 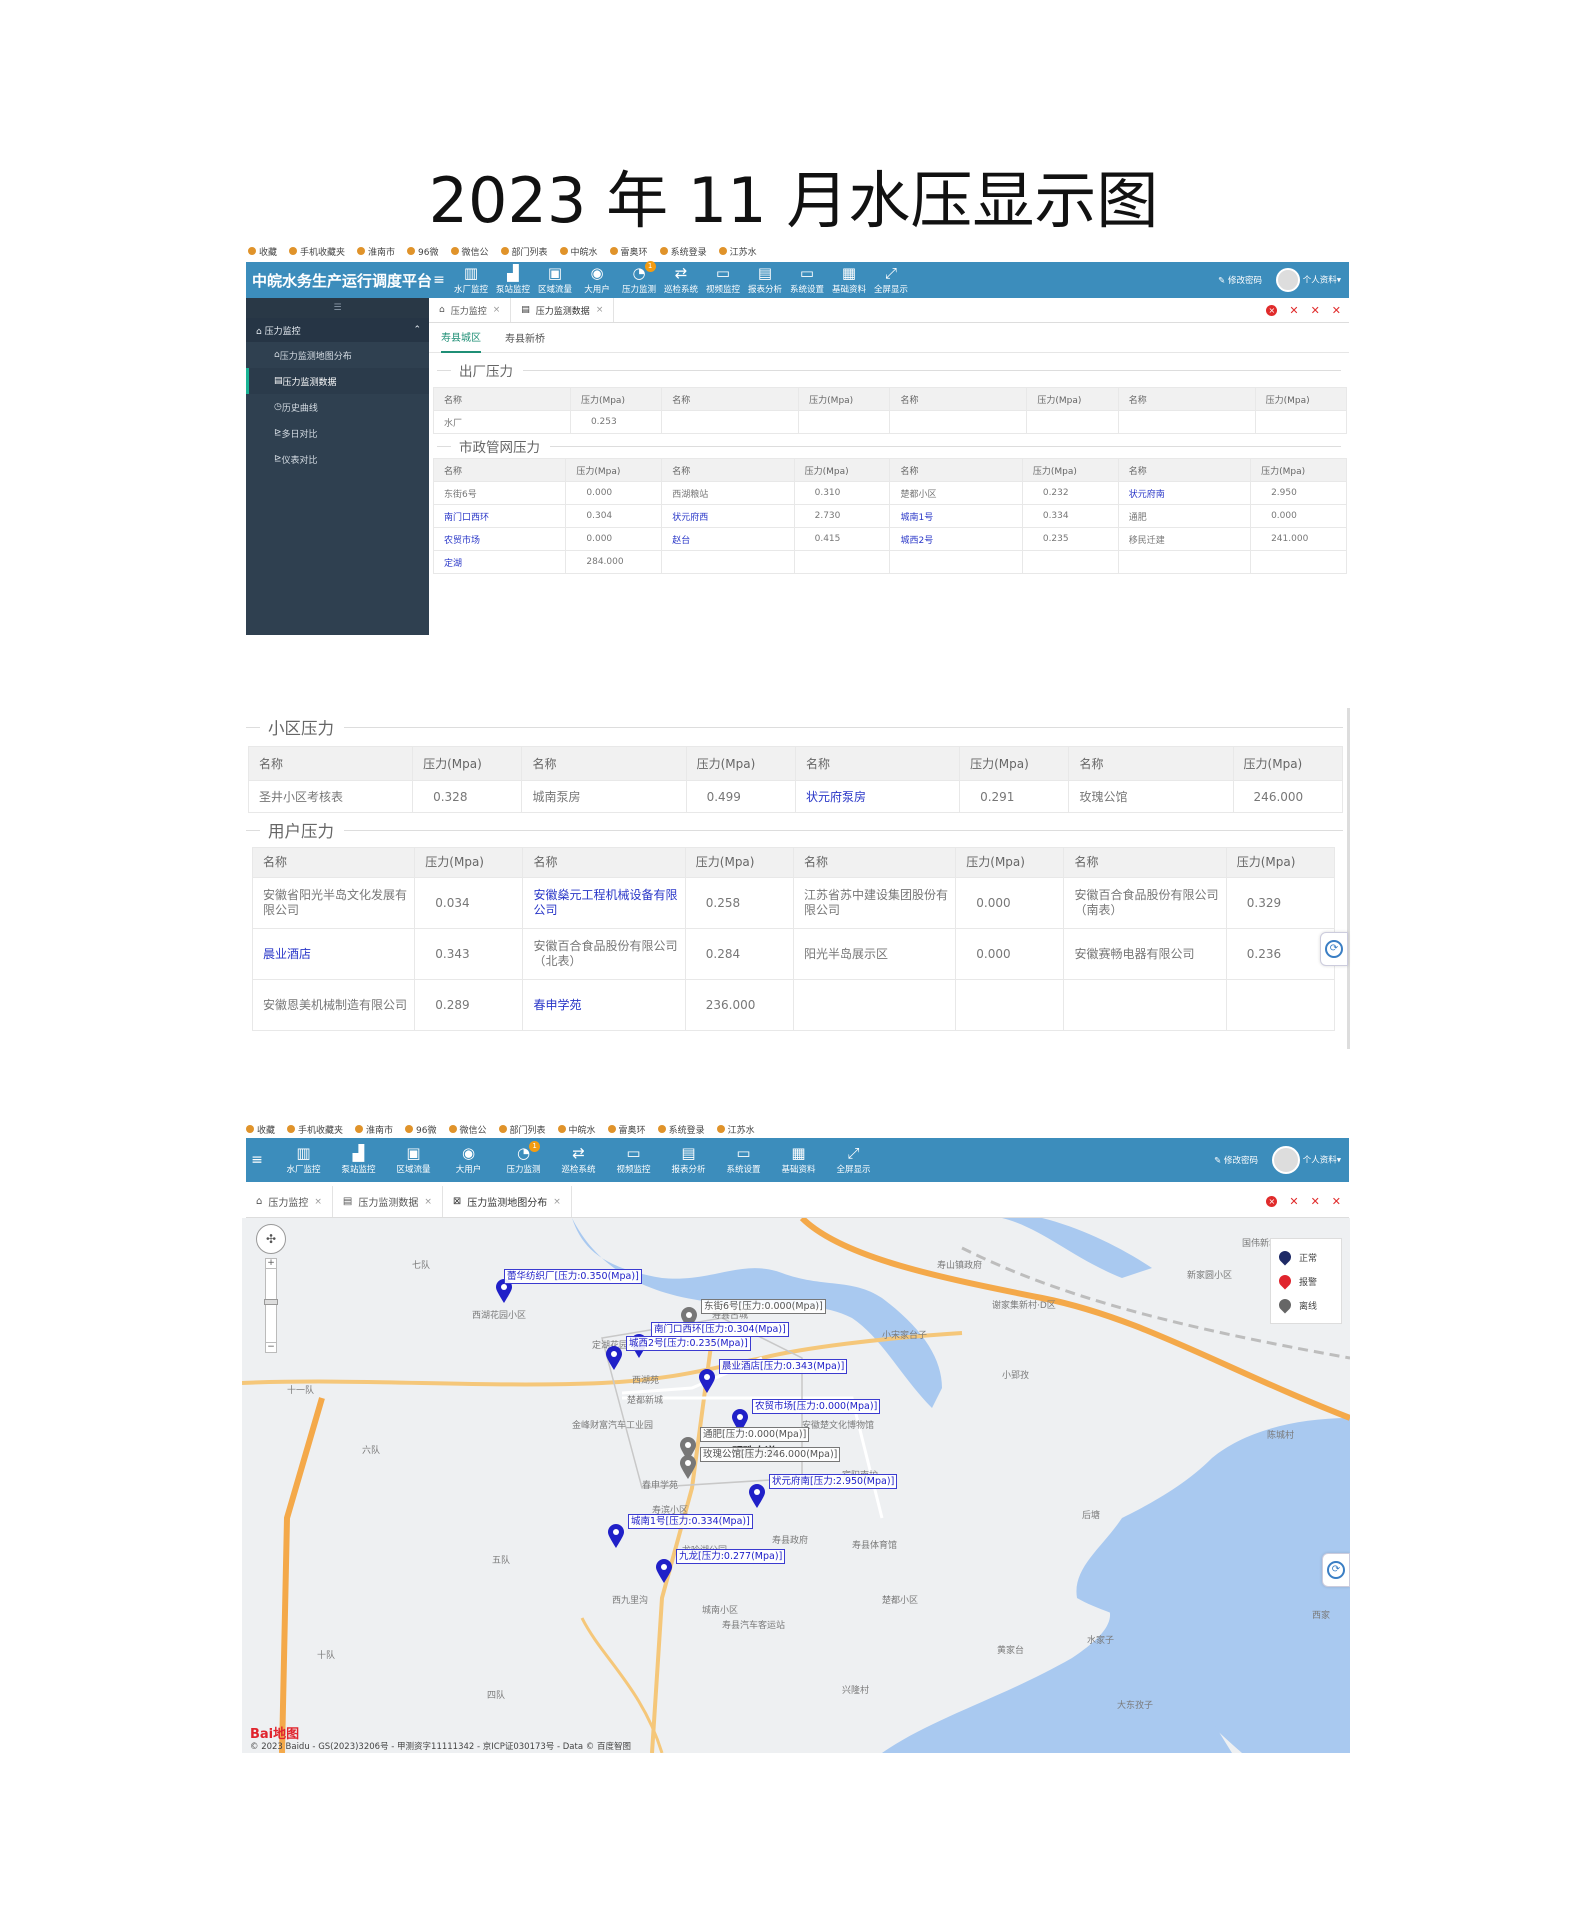 I want to click on station-map-label: 农贸市场[压力:0.000(Mpa)], so click(x=816, y=1406).